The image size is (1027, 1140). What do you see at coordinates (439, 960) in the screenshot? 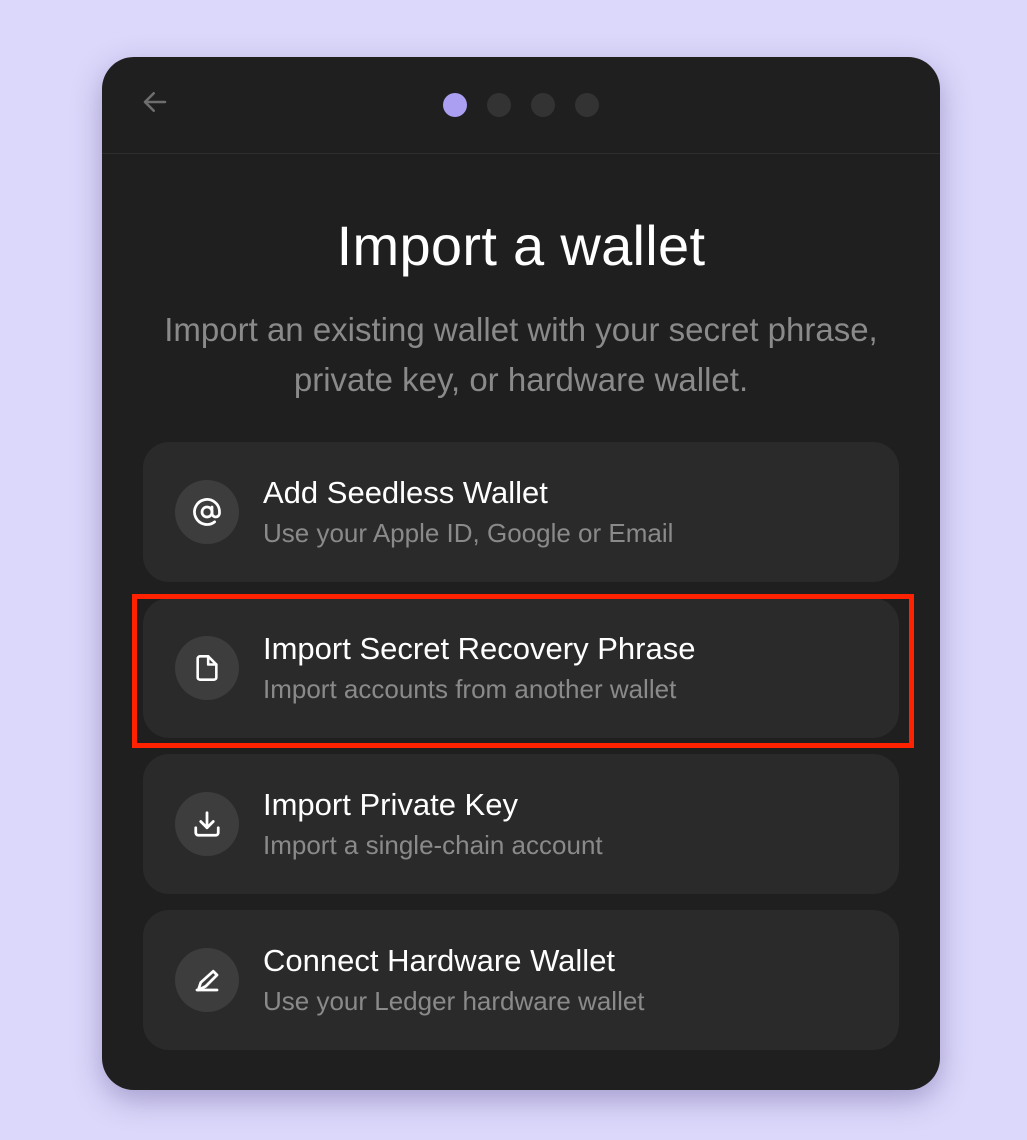
I see `option-title: Connect Hardware Wallet` at bounding box center [439, 960].